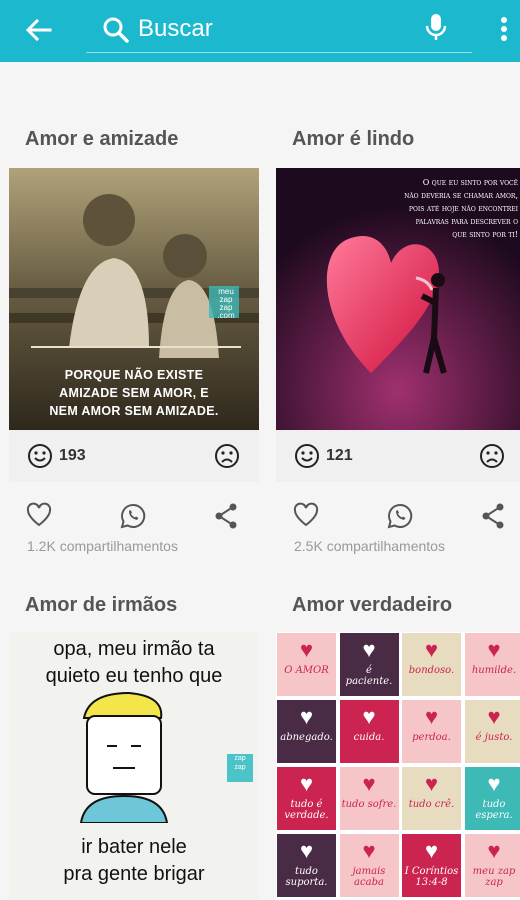 This screenshot has width=520, height=900. I want to click on tile-label: tudo crê., so click(431, 804).